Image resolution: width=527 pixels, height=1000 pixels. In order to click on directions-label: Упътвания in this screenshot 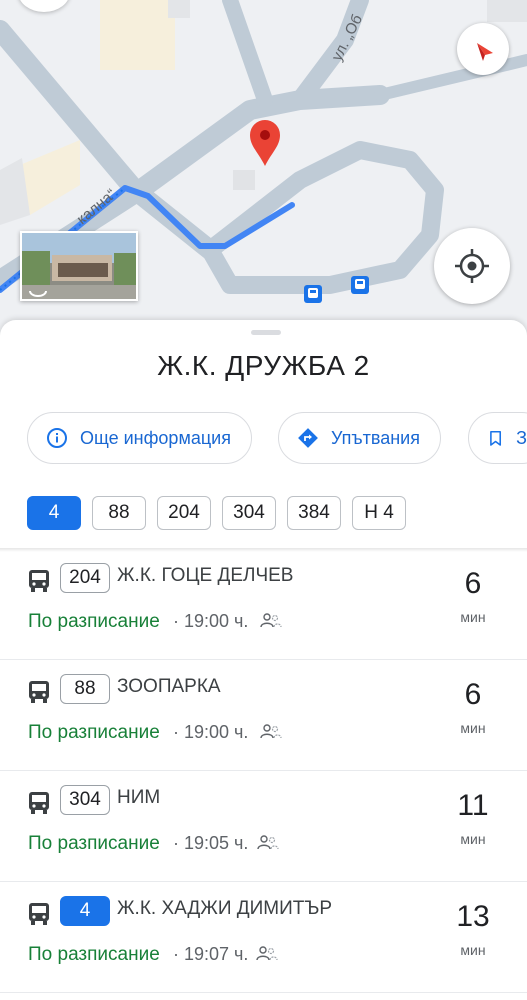, I will do `click(375, 437)`.